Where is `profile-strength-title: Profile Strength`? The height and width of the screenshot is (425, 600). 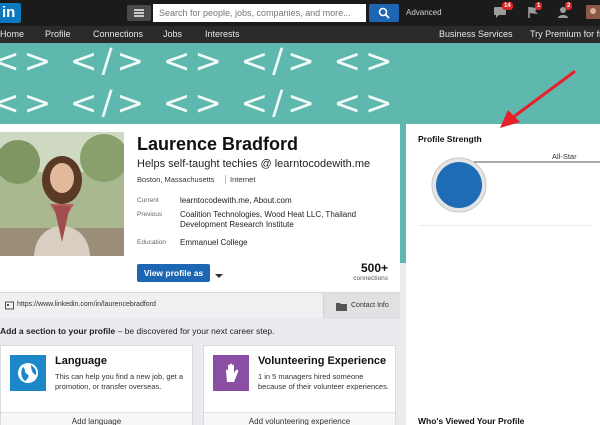 profile-strength-title: Profile Strength is located at coordinates (450, 139).